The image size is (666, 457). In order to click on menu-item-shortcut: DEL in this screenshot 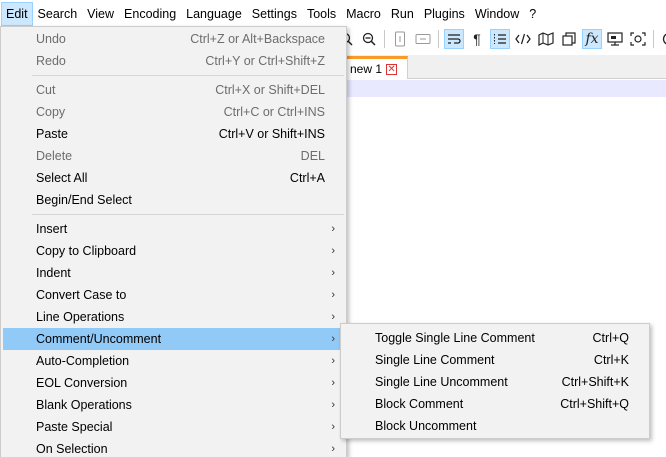, I will do `click(312, 156)`.